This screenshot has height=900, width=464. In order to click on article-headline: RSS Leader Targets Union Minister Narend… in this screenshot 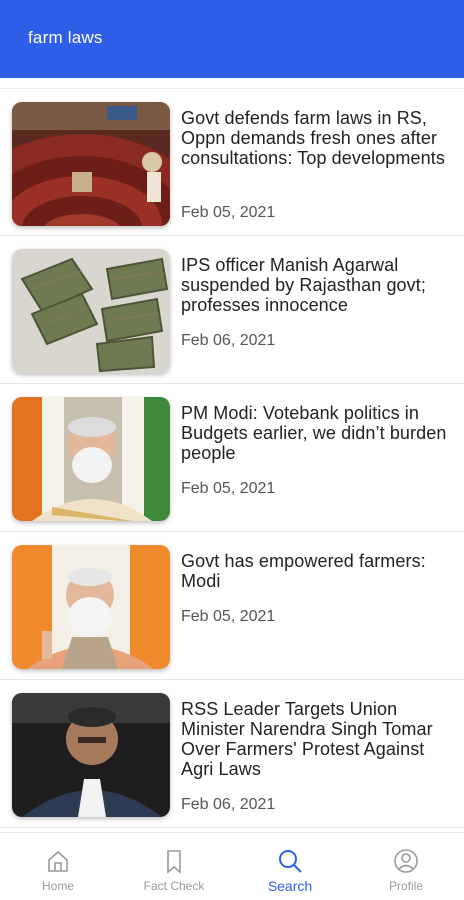, I will do `click(307, 739)`.